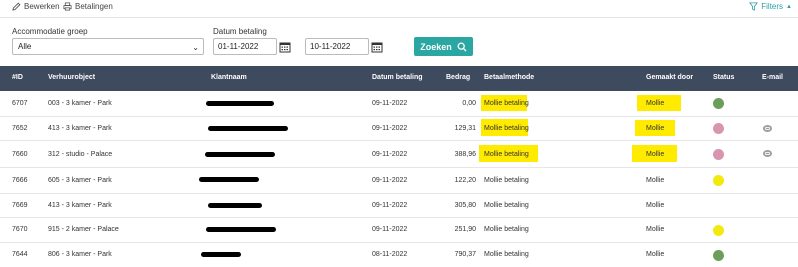 The width and height of the screenshot is (798, 267). I want to click on row-date: 08-11-2022, so click(390, 254).